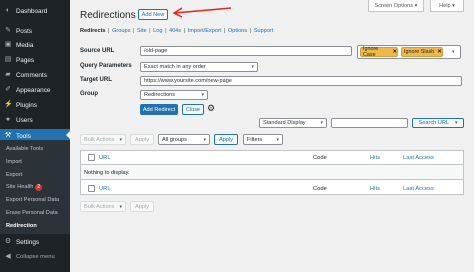  I want to click on apply-button: Apply, so click(142, 139).